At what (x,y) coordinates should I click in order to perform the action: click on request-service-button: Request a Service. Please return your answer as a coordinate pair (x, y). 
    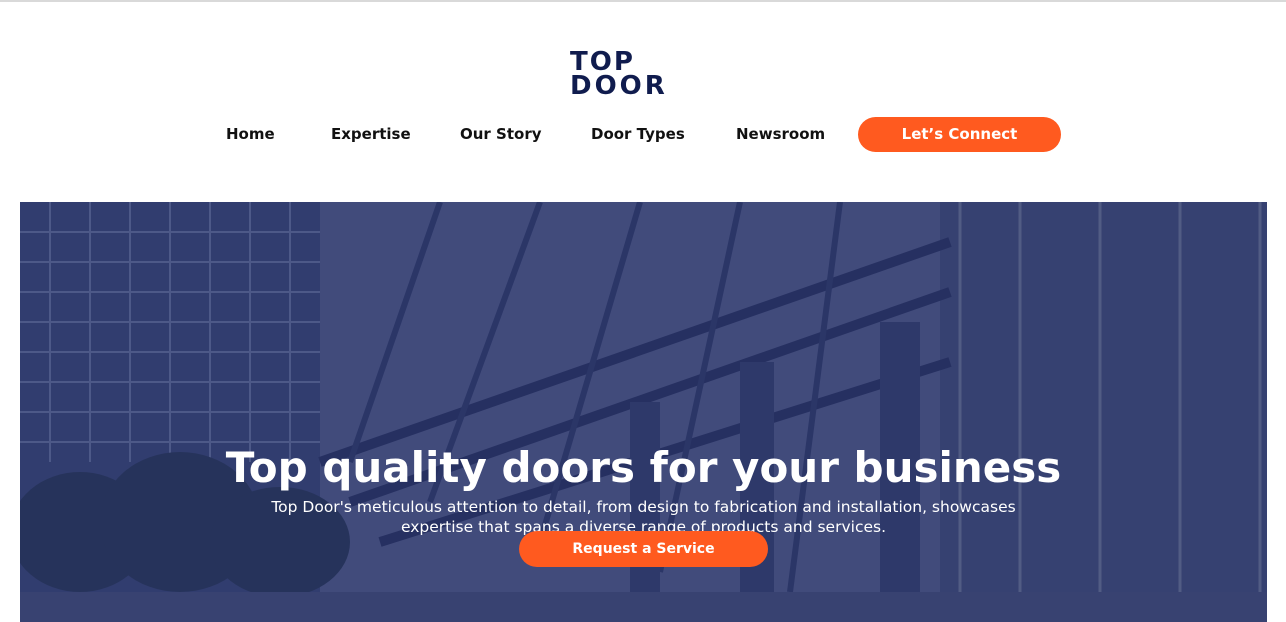
    Looking at the image, I should click on (643, 549).